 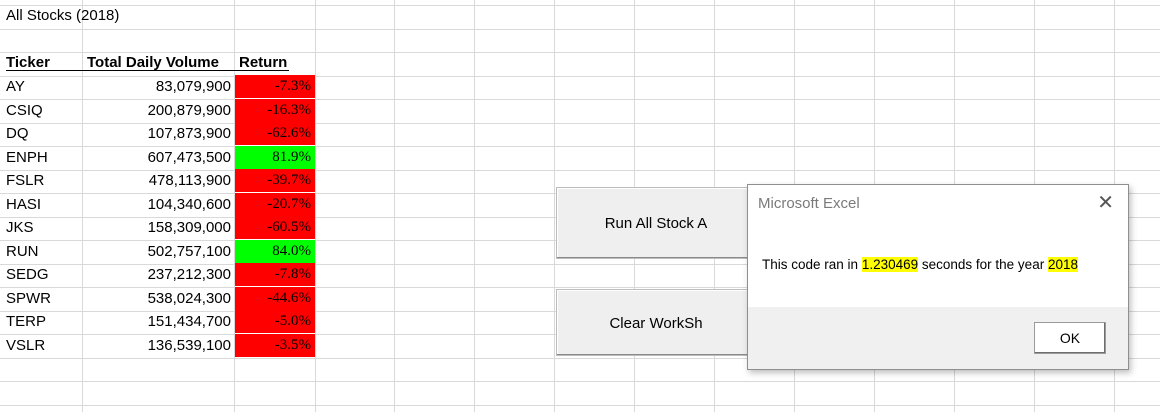 What do you see at coordinates (275, 180) in the screenshot?
I see `return-cell: -39.7%` at bounding box center [275, 180].